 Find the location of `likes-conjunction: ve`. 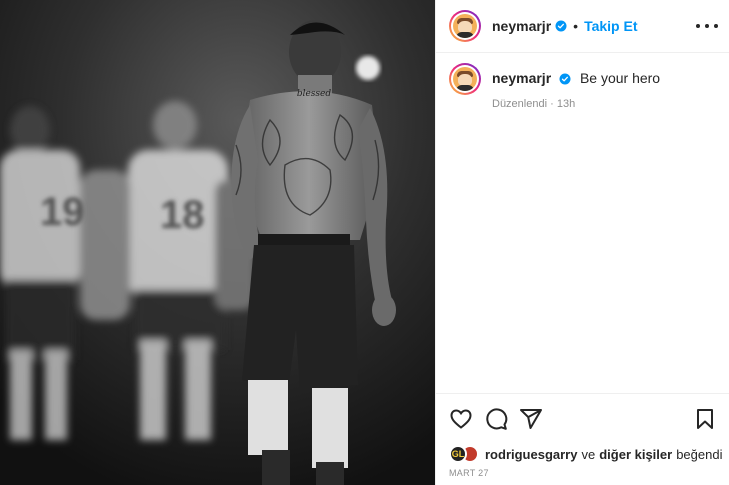

likes-conjunction: ve is located at coordinates (588, 454).